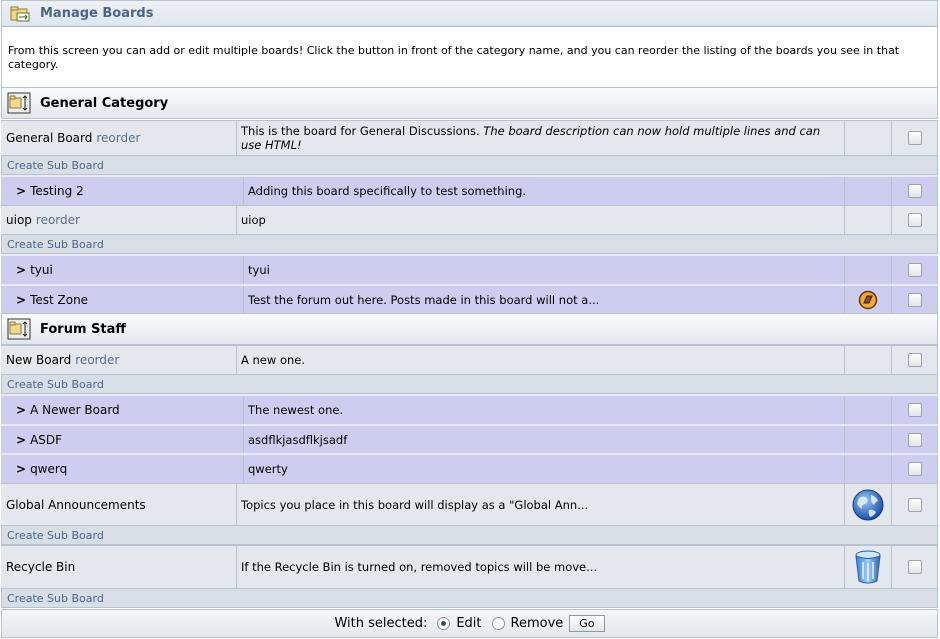 This screenshot has width=940, height=639. What do you see at coordinates (544, 439) in the screenshot?
I see `board-description: asdflkjasdflkjsadf` at bounding box center [544, 439].